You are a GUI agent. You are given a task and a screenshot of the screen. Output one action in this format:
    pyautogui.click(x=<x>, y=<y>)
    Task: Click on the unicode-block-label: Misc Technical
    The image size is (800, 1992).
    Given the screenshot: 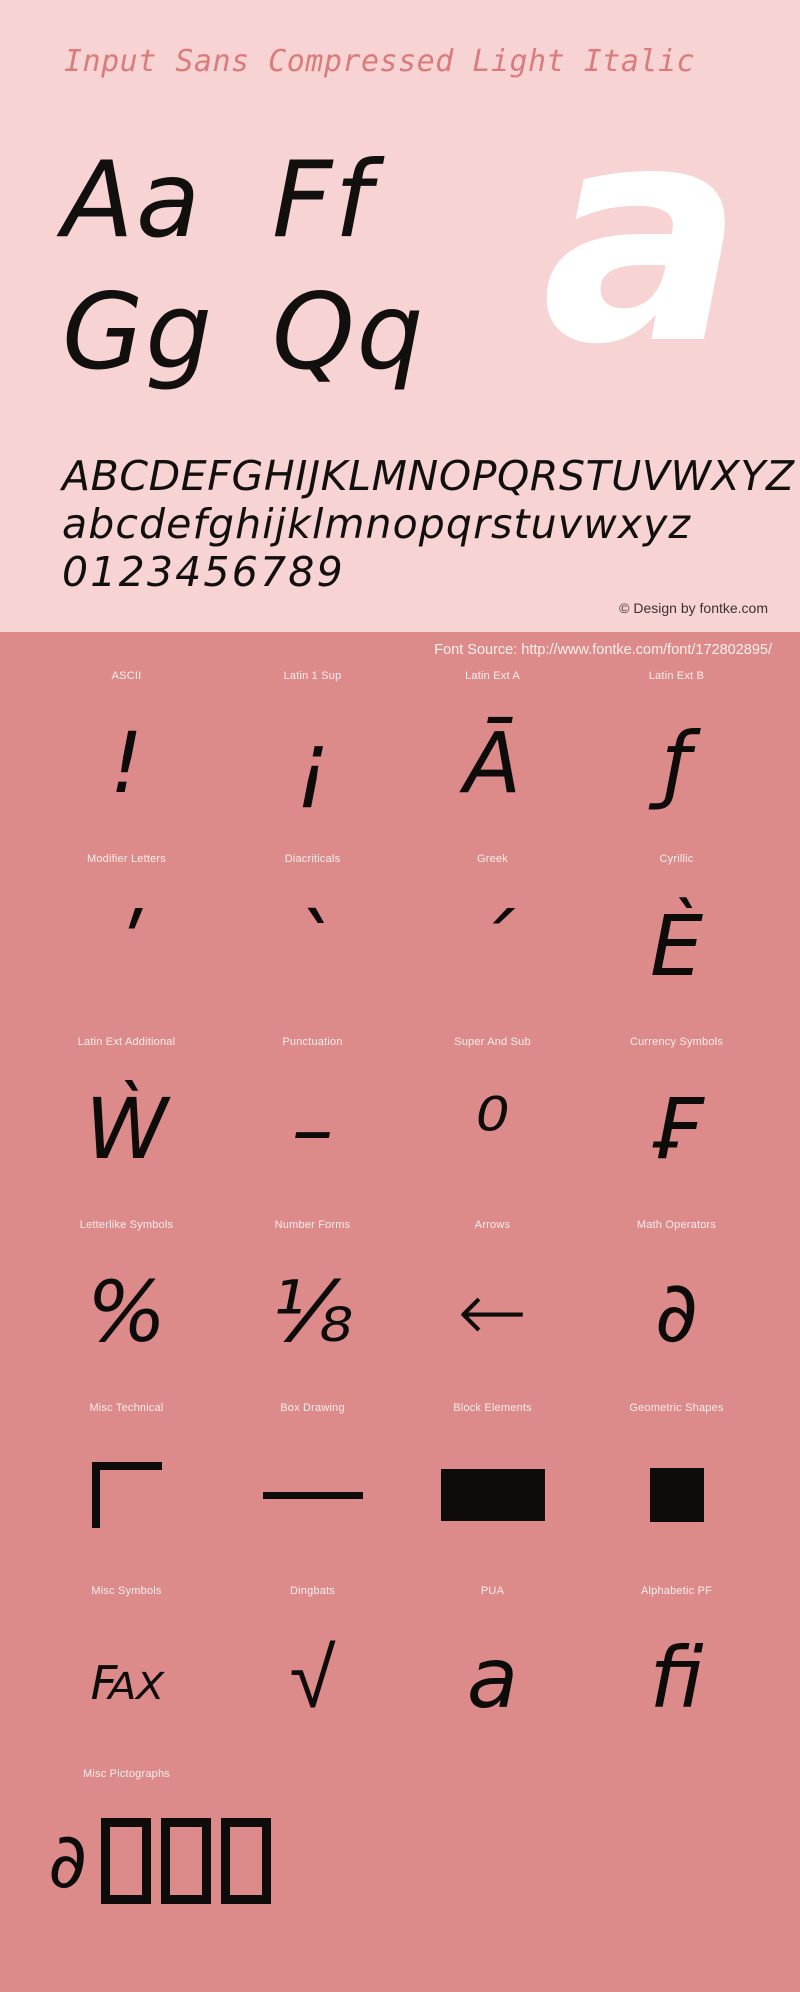 What is the action you would take?
    pyautogui.click(x=126, y=1408)
    